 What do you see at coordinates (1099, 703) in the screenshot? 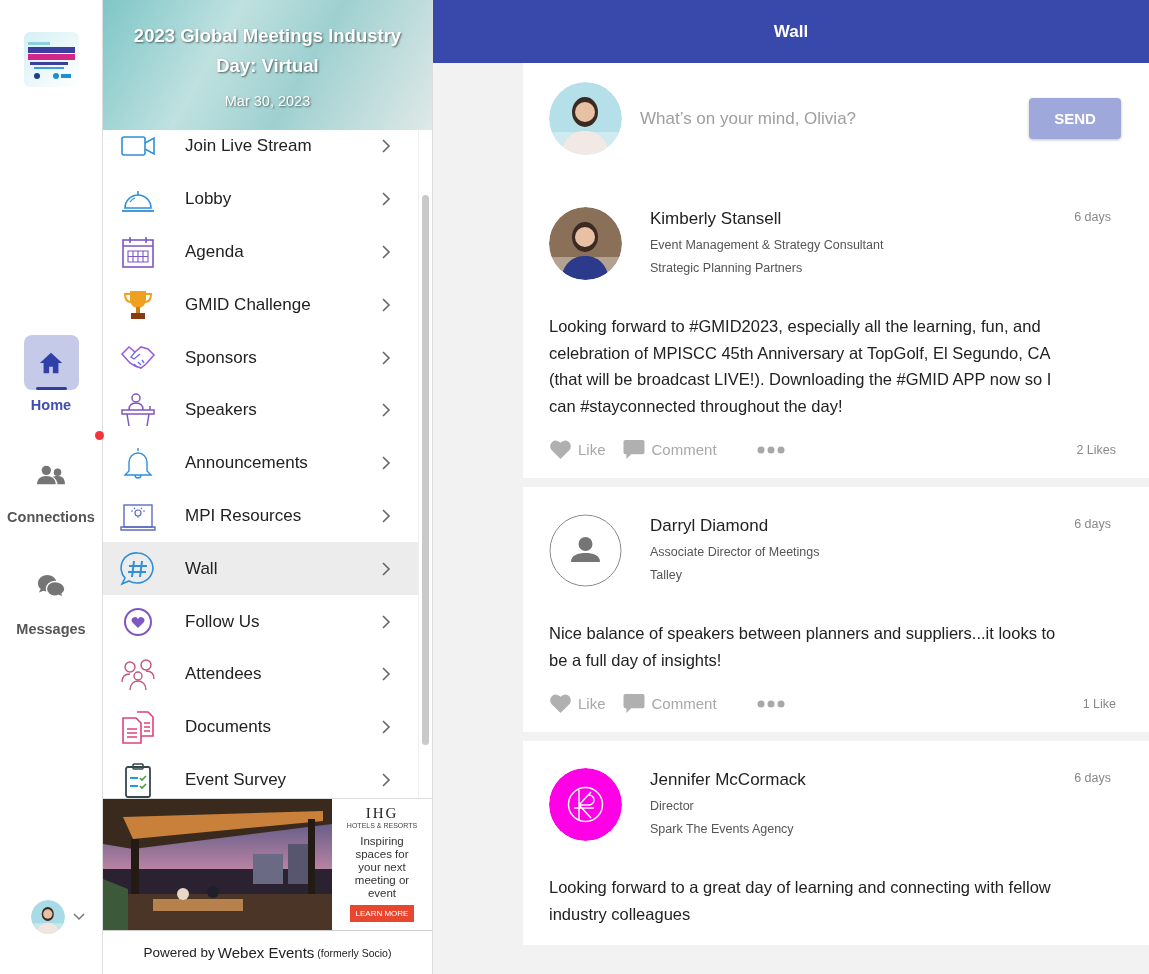
I see `like-count: 1 Like` at bounding box center [1099, 703].